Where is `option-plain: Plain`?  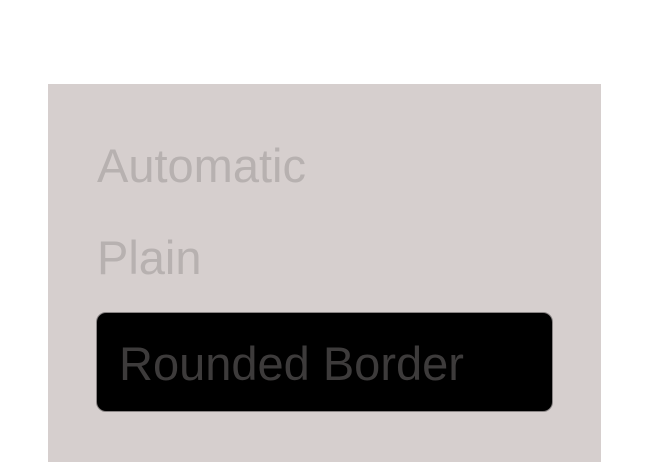
option-plain: Plain is located at coordinates (149, 257).